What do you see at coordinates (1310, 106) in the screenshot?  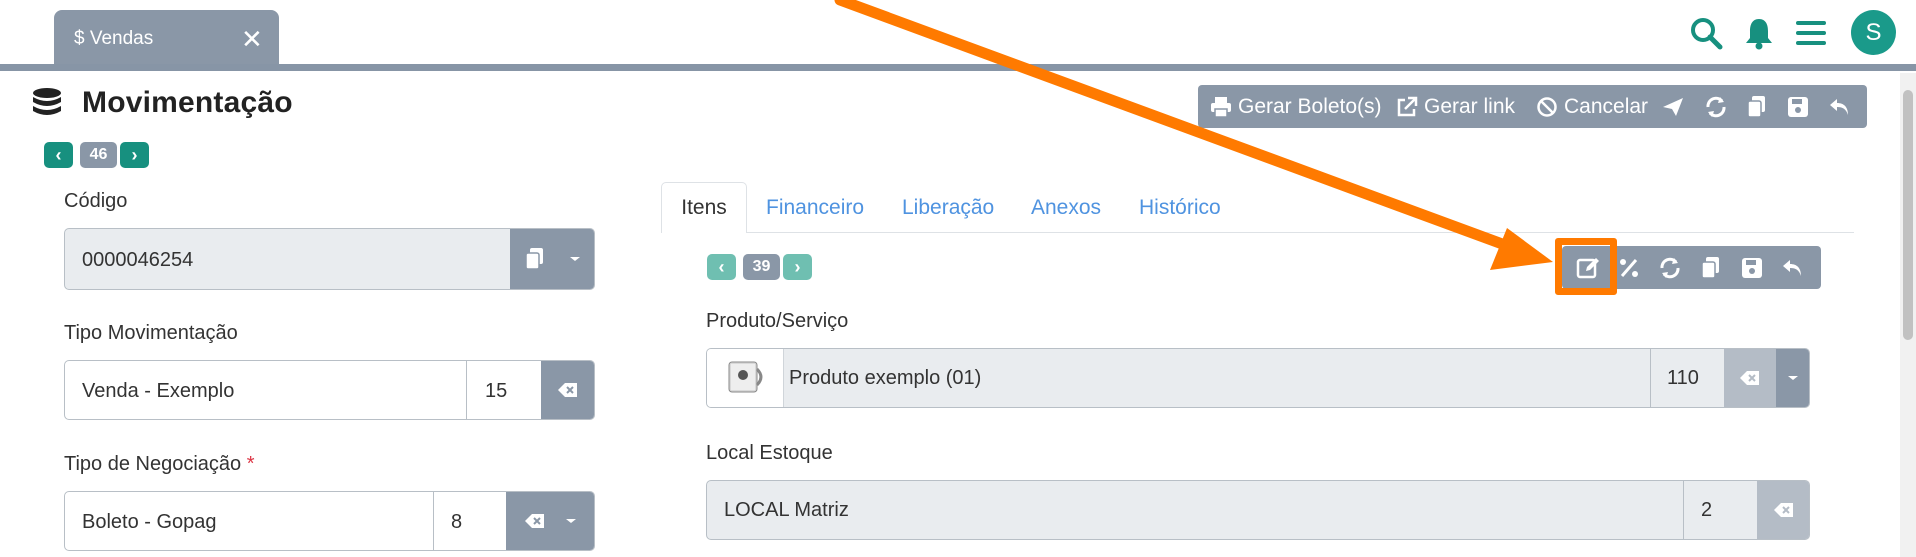 I see `gerar-boleto-label: Gerar Boleto(s)` at bounding box center [1310, 106].